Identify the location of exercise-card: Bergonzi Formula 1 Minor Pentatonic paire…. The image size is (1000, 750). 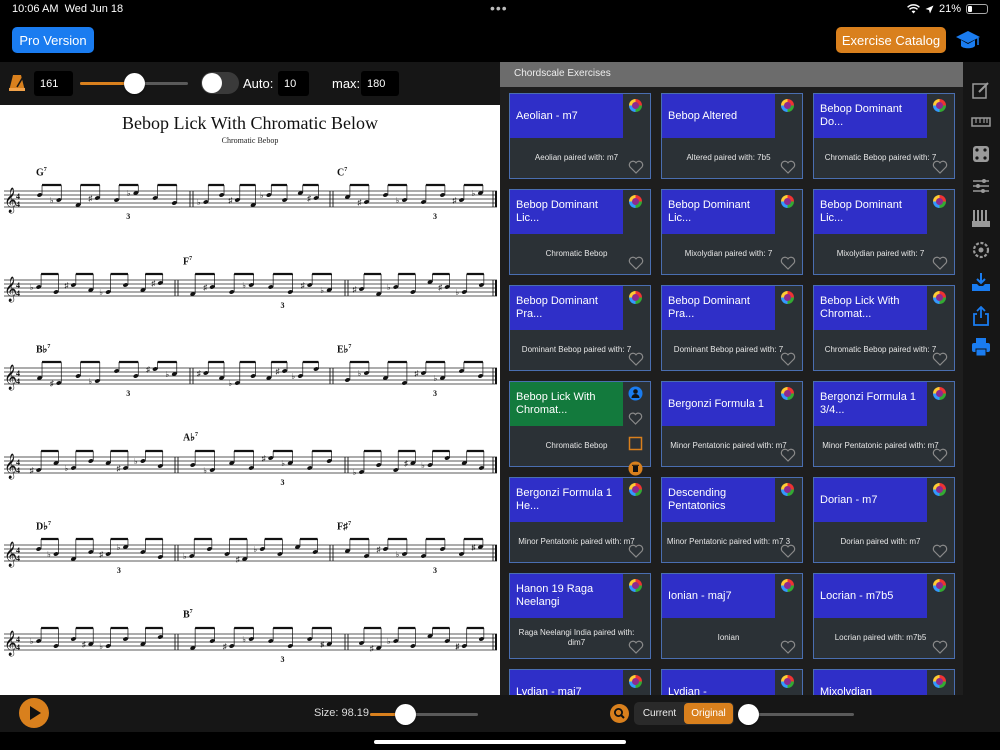
(732, 424).